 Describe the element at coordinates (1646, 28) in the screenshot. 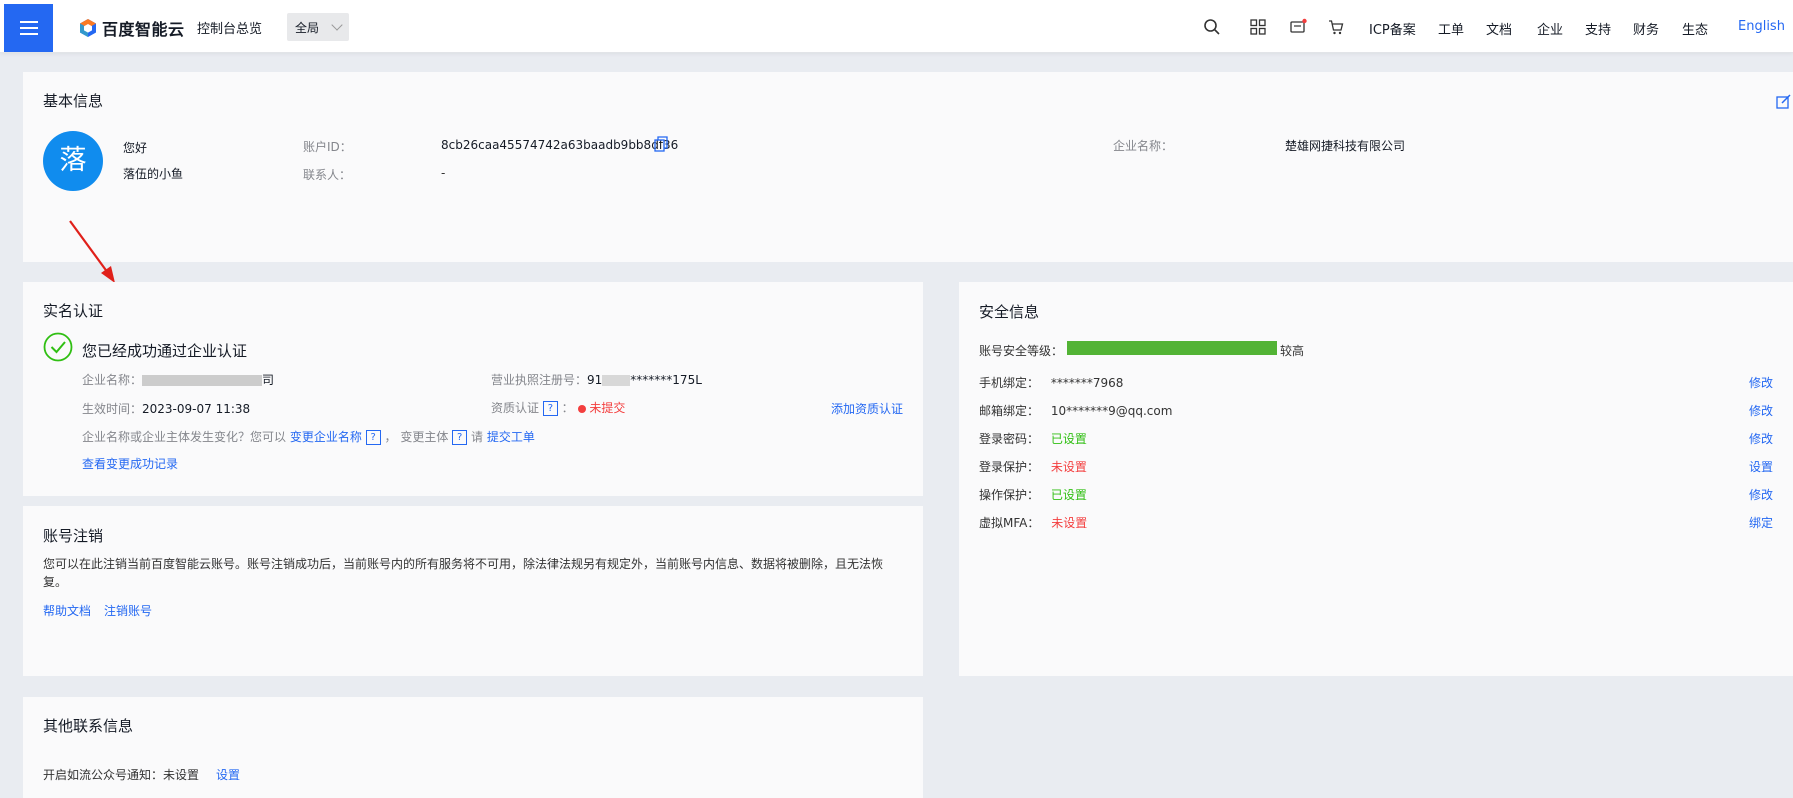

I see `nav-finance: 财务` at that location.